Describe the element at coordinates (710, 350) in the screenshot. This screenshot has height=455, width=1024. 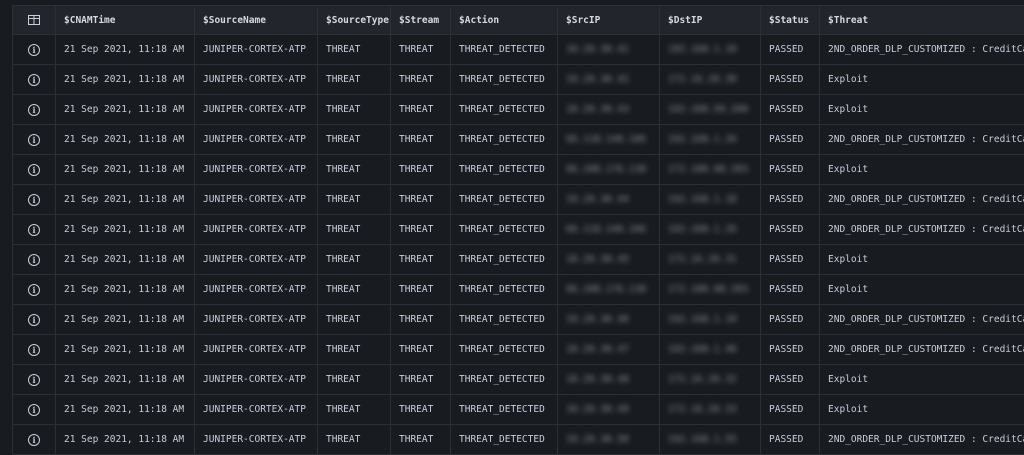
I see `cell-dstip: 192.168.1.40` at that location.